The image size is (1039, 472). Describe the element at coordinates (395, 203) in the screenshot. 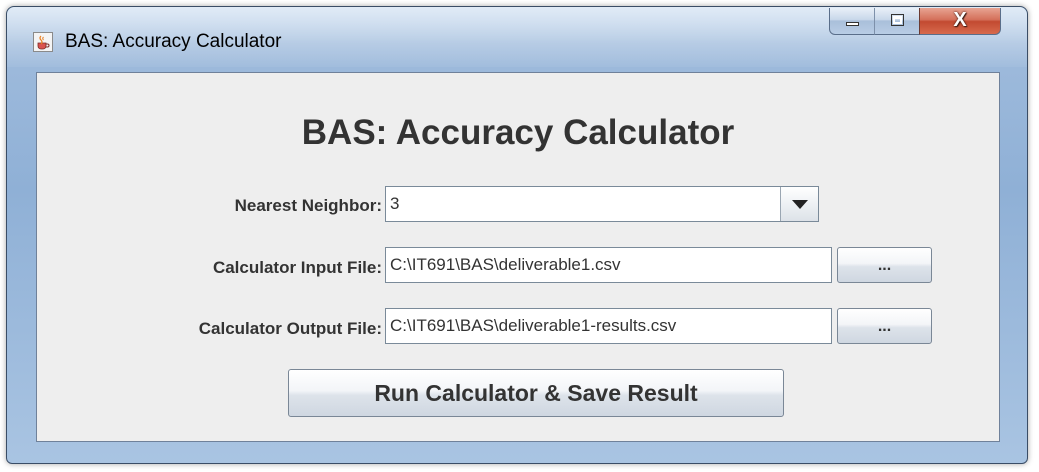

I see `nearest-neighbor-value: 3` at that location.